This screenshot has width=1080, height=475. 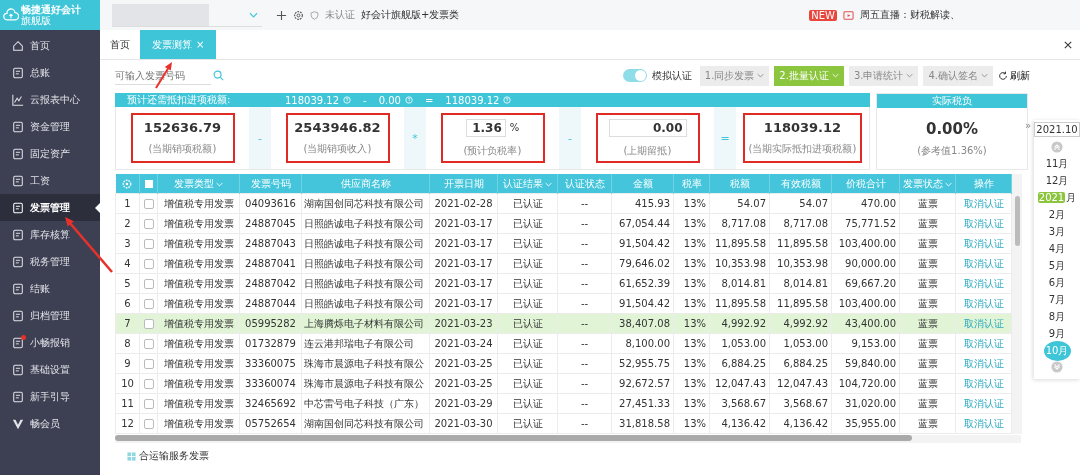 What do you see at coordinates (910, 15) in the screenshot?
I see `live-notice: 周五直播：财税解读、` at bounding box center [910, 15].